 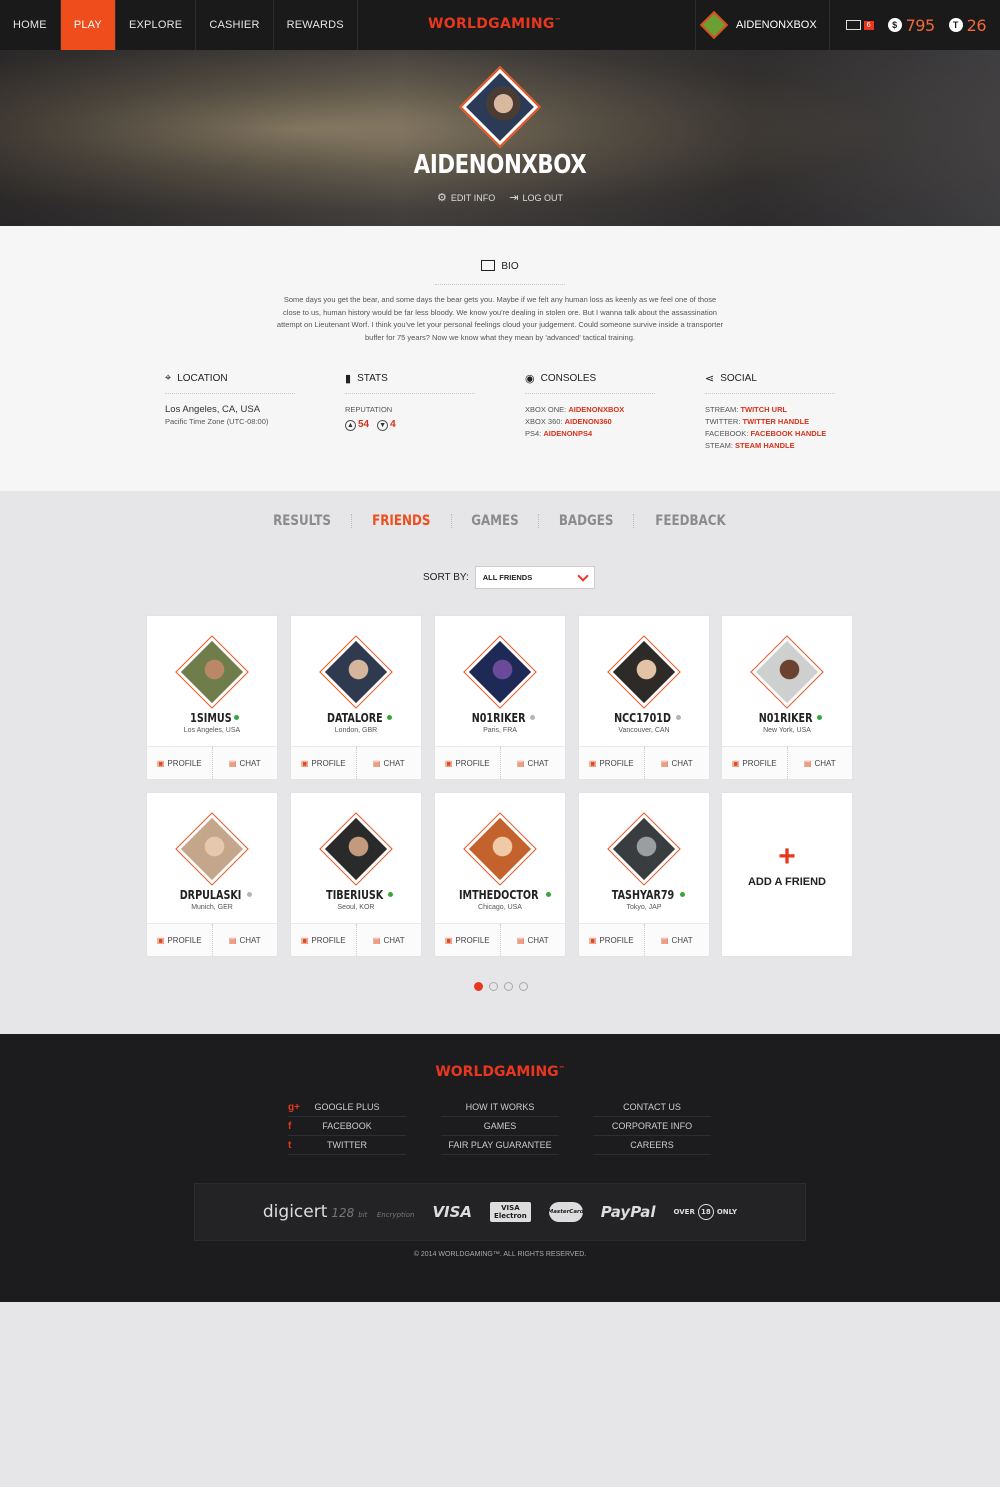 I want to click on cash-value: 795, so click(x=920, y=25).